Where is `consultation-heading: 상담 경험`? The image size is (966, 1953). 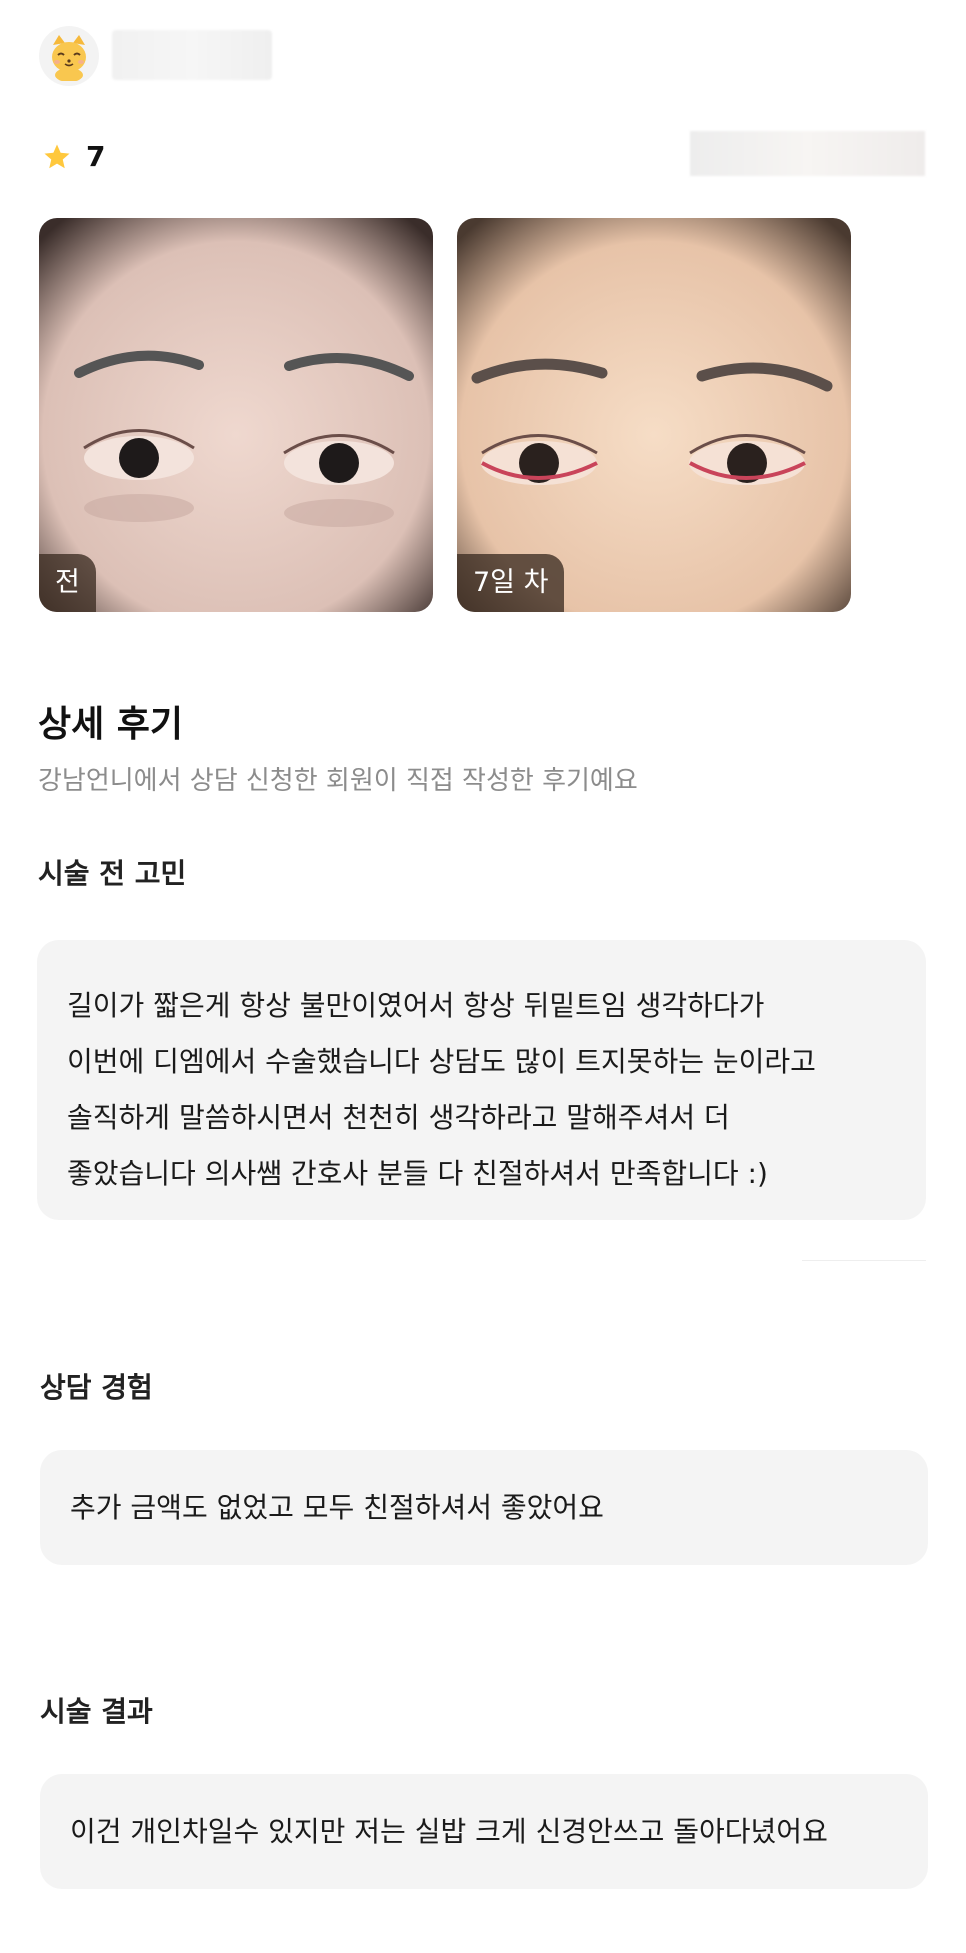 consultation-heading: 상담 경험 is located at coordinates (96, 1387).